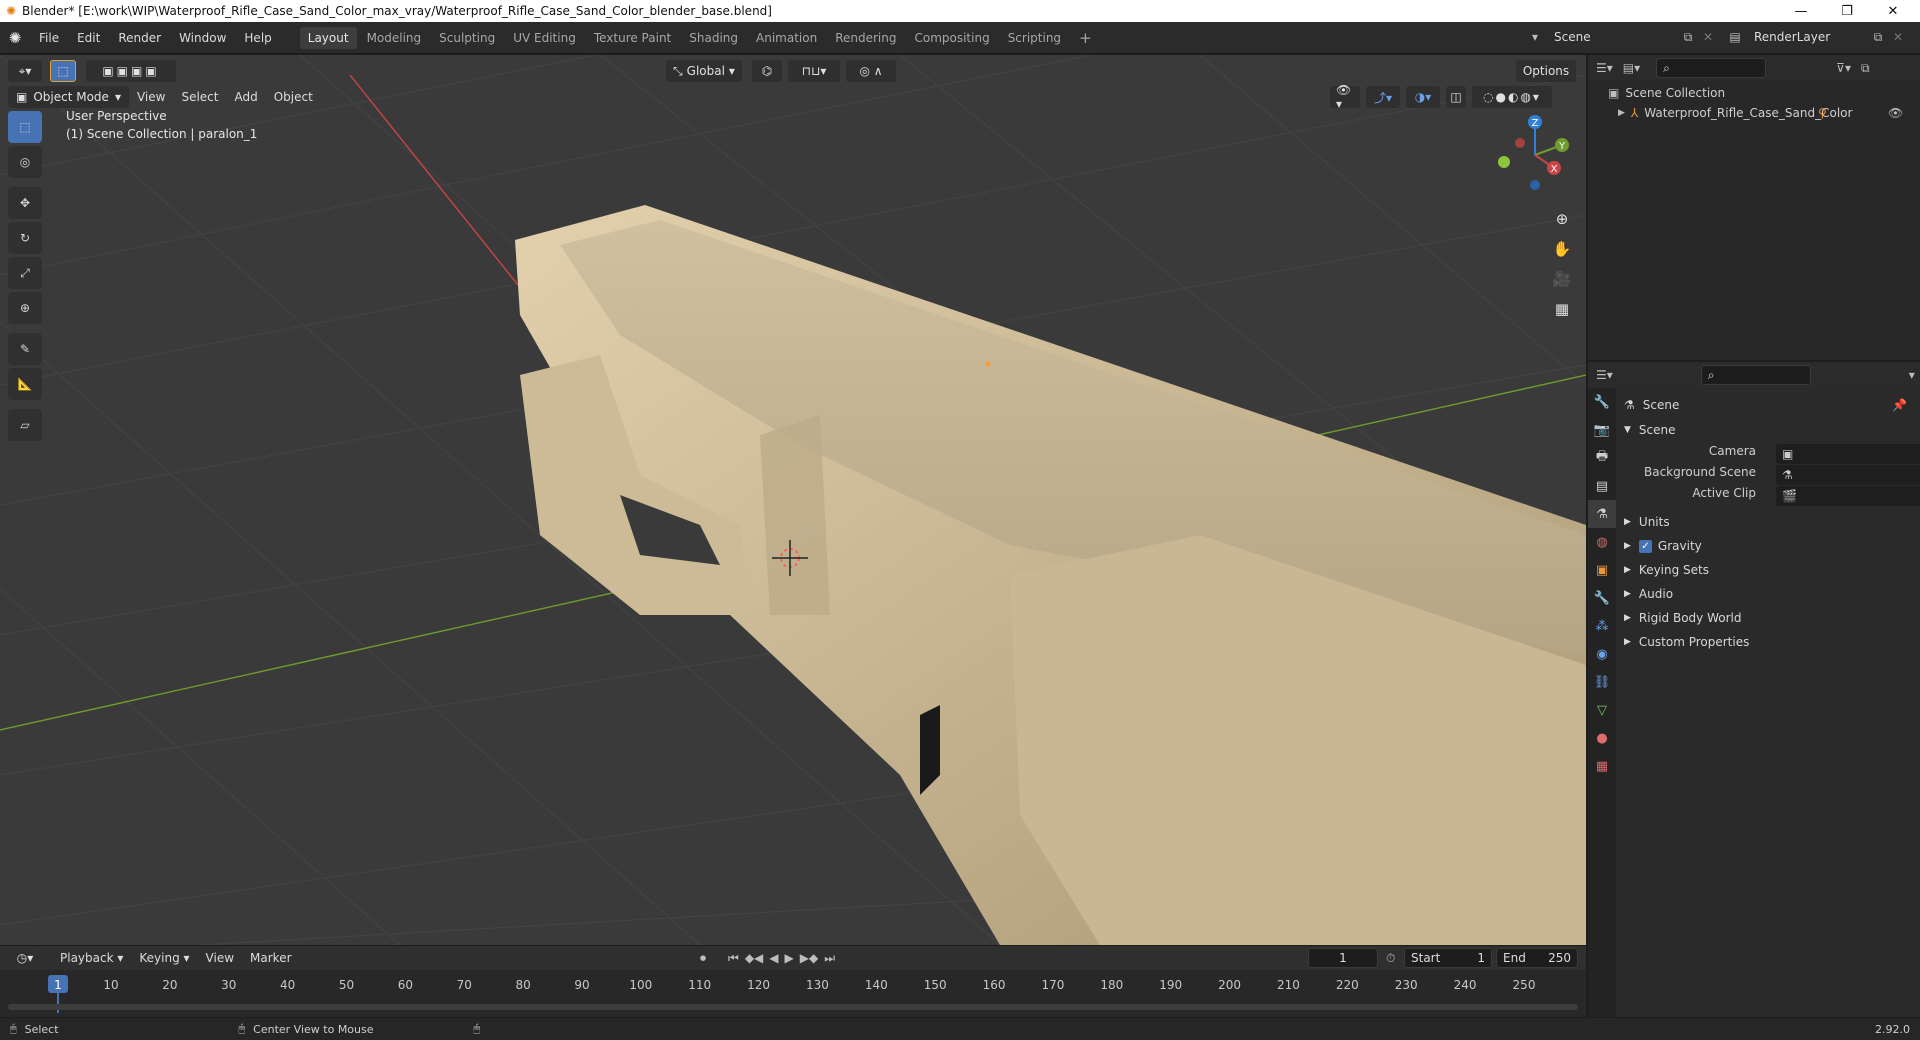 This screenshot has width=1920, height=1040. What do you see at coordinates (1865, 68) in the screenshot?
I see `new-collection-icon: ⧉` at bounding box center [1865, 68].